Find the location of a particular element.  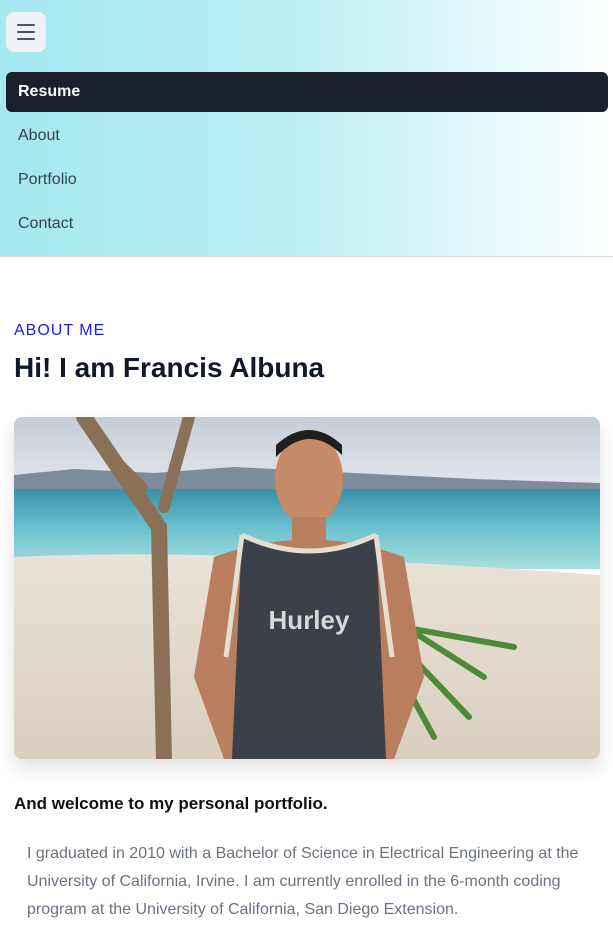

nav-item-portfolio: Portfolio is located at coordinates (307, 180).